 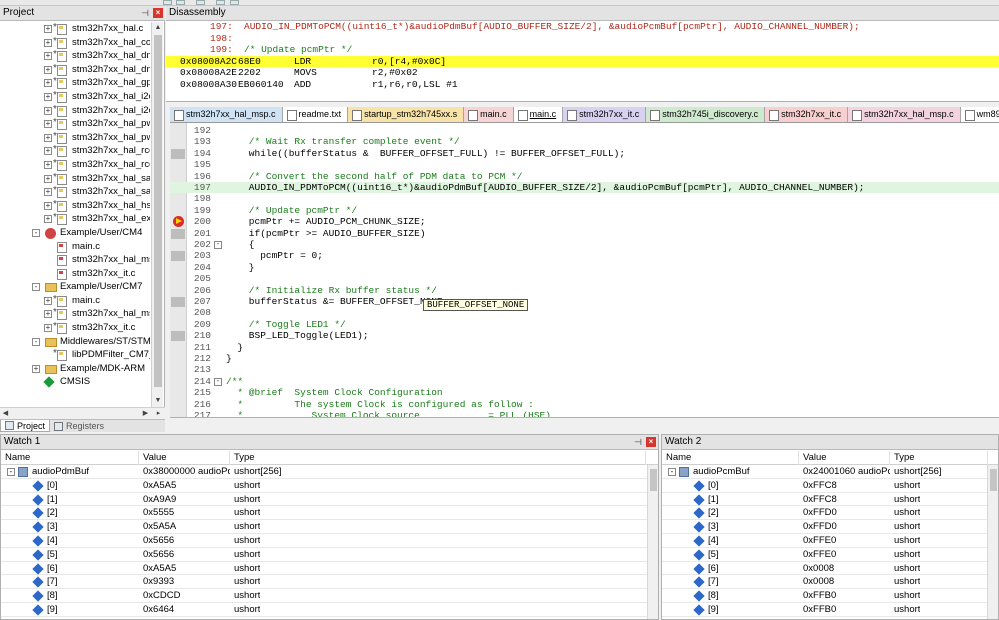 What do you see at coordinates (158, 582) in the screenshot?
I see `watch-value: 0x9393` at bounding box center [158, 582].